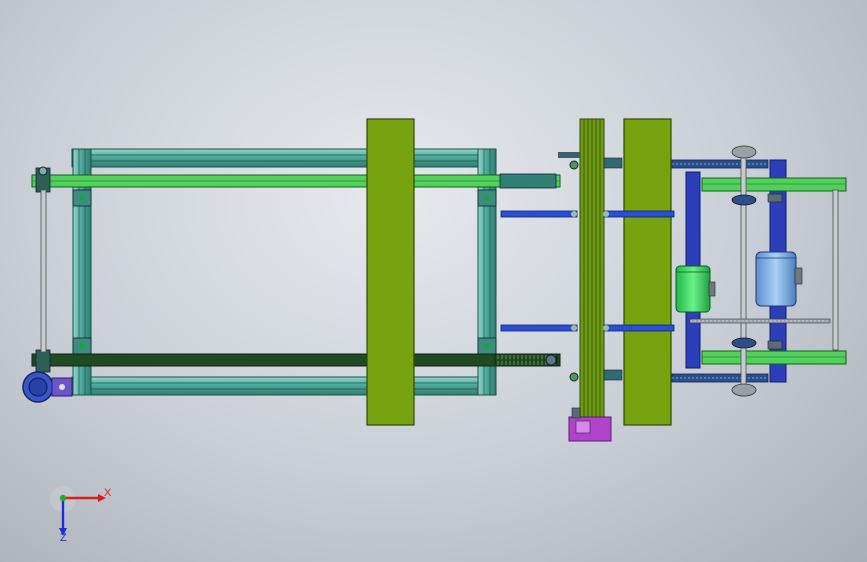 The height and width of the screenshot is (562, 867). Describe the element at coordinates (81, 515) in the screenshot. I see `axis-triad: X Z` at that location.